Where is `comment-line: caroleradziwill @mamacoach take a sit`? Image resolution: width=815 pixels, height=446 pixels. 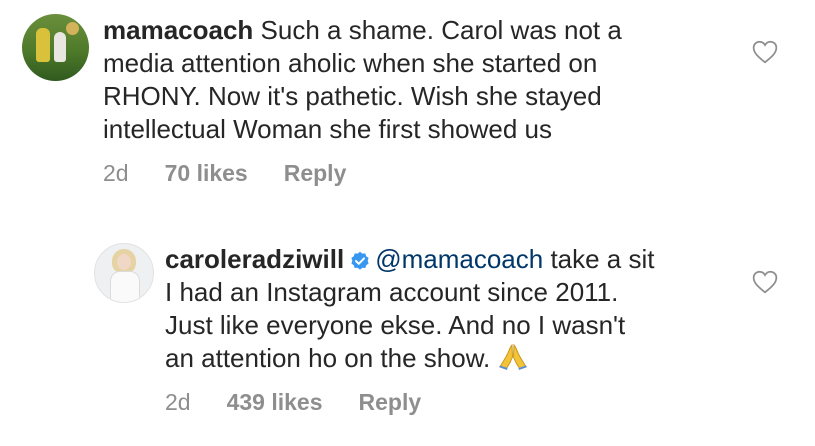
comment-line: caroleradziwill @mamacoach take a sit is located at coordinates (479, 259).